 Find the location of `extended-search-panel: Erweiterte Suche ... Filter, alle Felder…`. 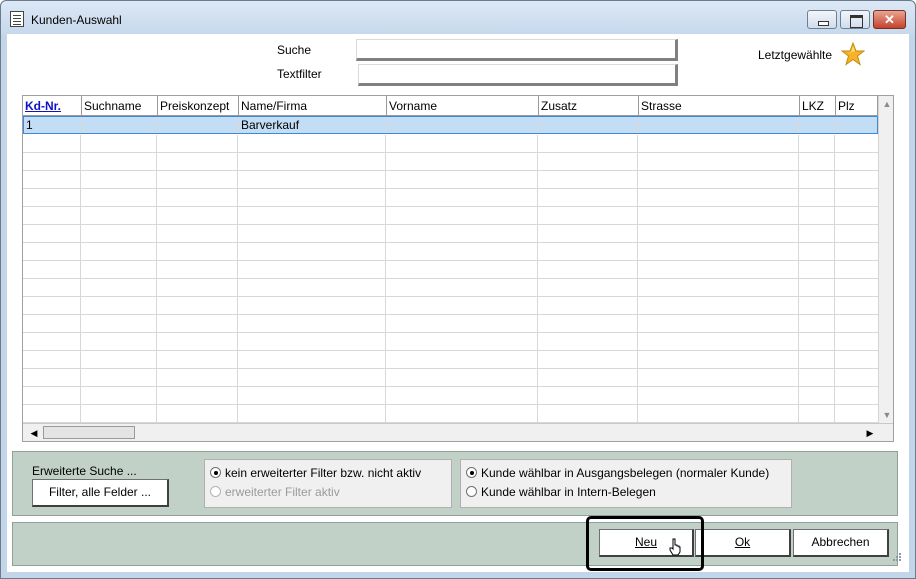

extended-search-panel: Erweiterte Suche ... Filter, alle Felder… is located at coordinates (455, 483).